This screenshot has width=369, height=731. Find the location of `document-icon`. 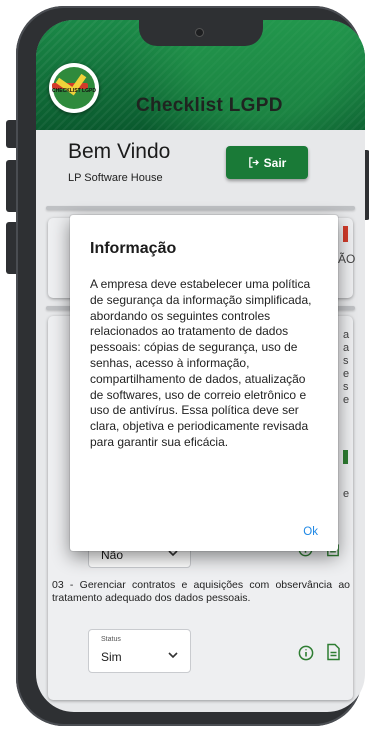

document-icon is located at coordinates (333, 652).